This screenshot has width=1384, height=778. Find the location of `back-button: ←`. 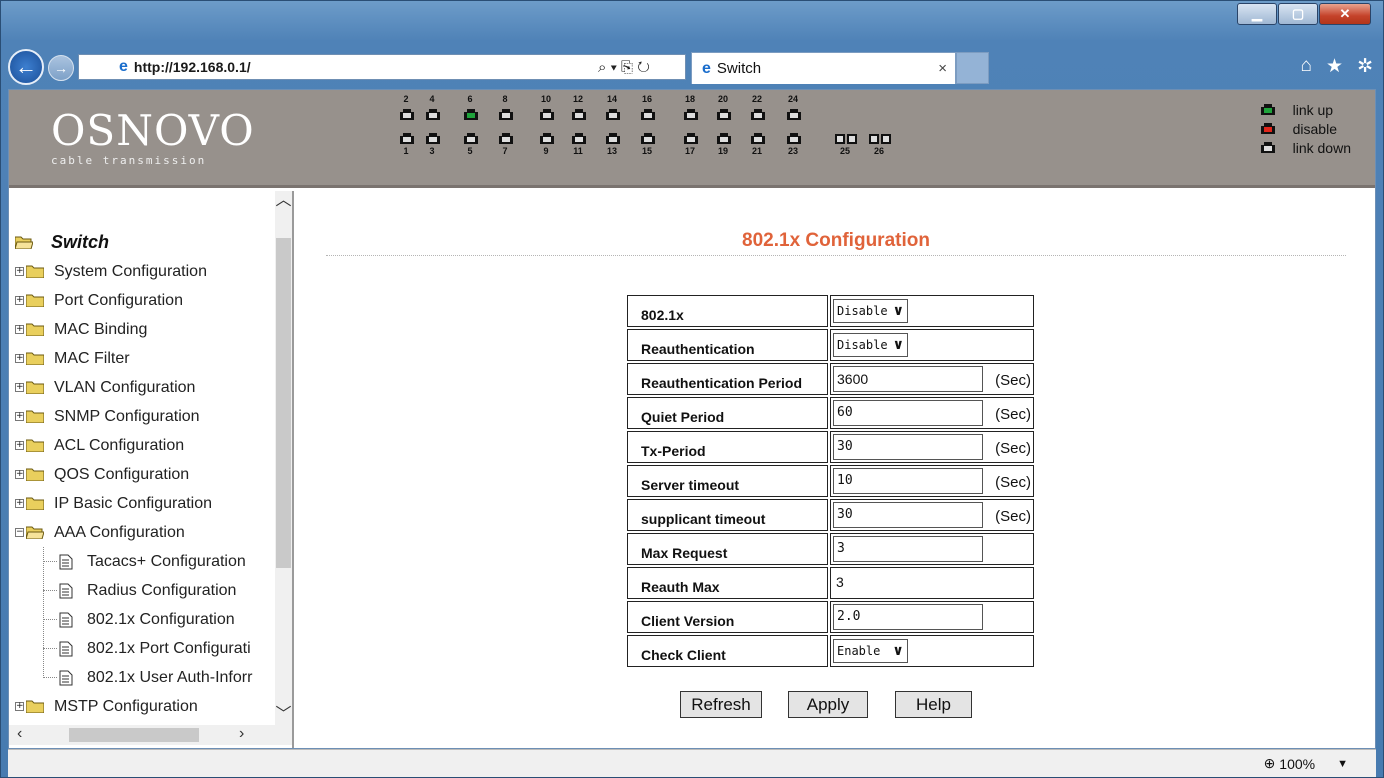

back-button: ← is located at coordinates (26, 67).